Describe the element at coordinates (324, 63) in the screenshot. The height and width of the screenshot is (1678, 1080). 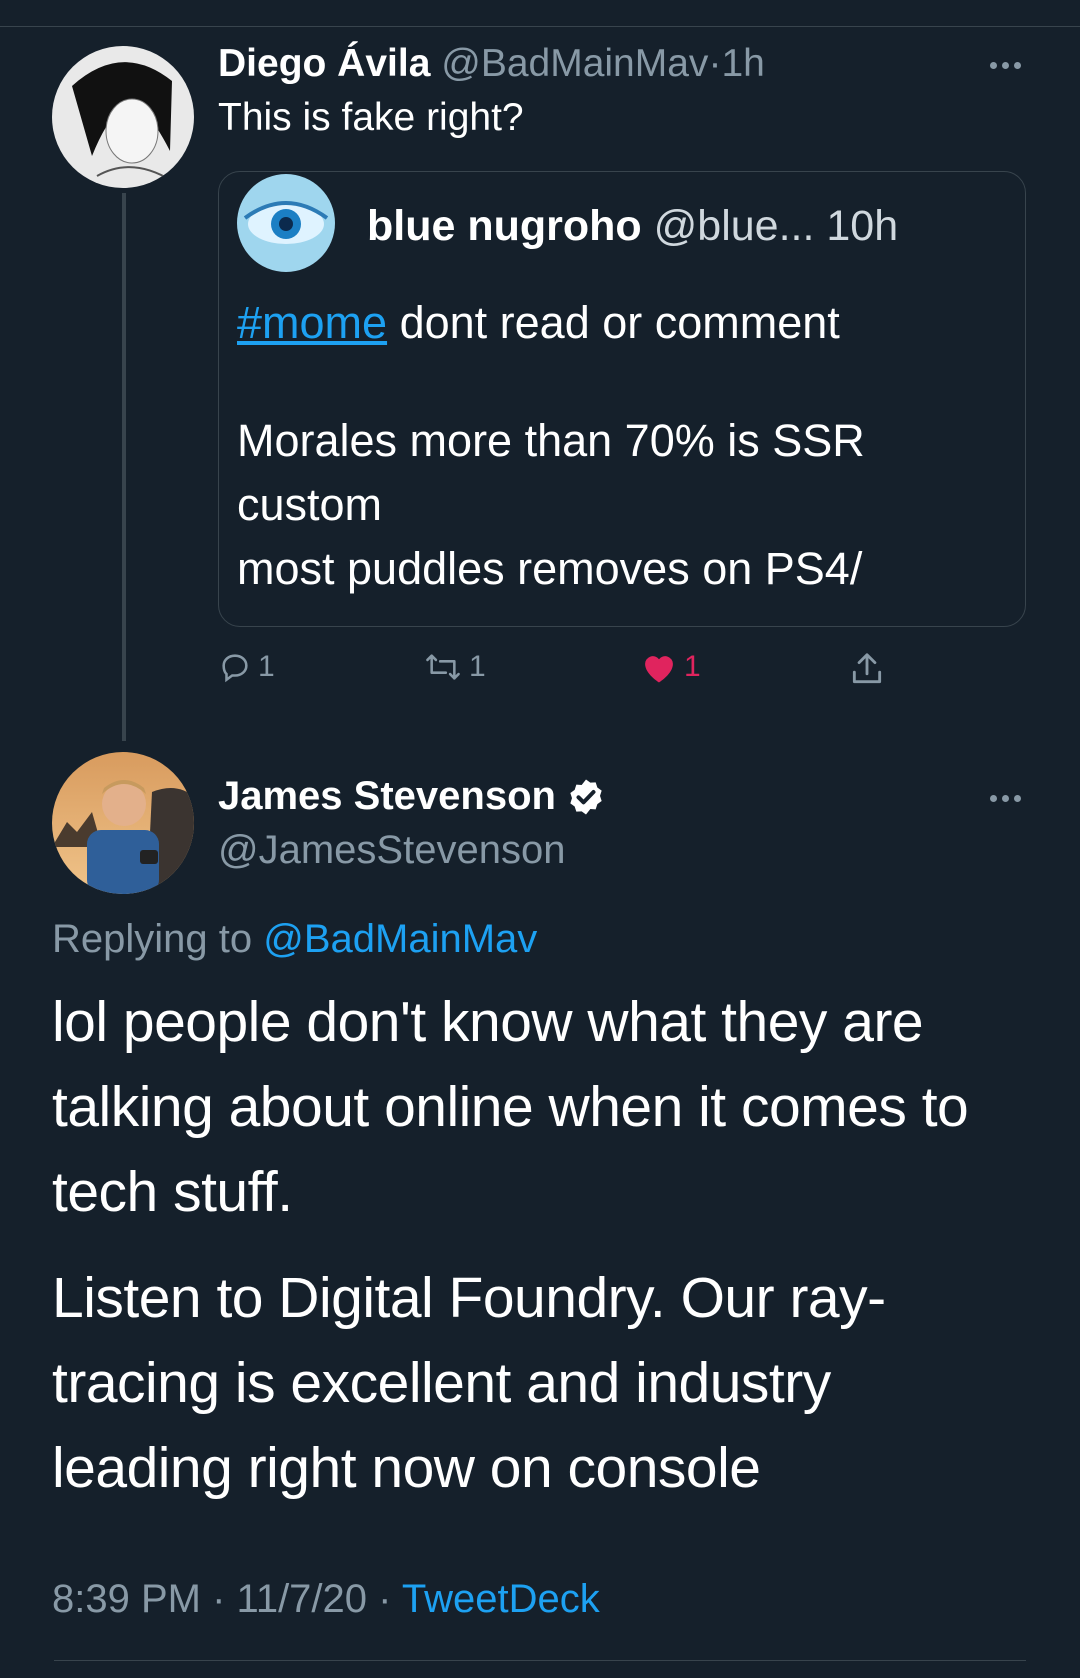
I see `diego-name: Diego Ávila` at that location.